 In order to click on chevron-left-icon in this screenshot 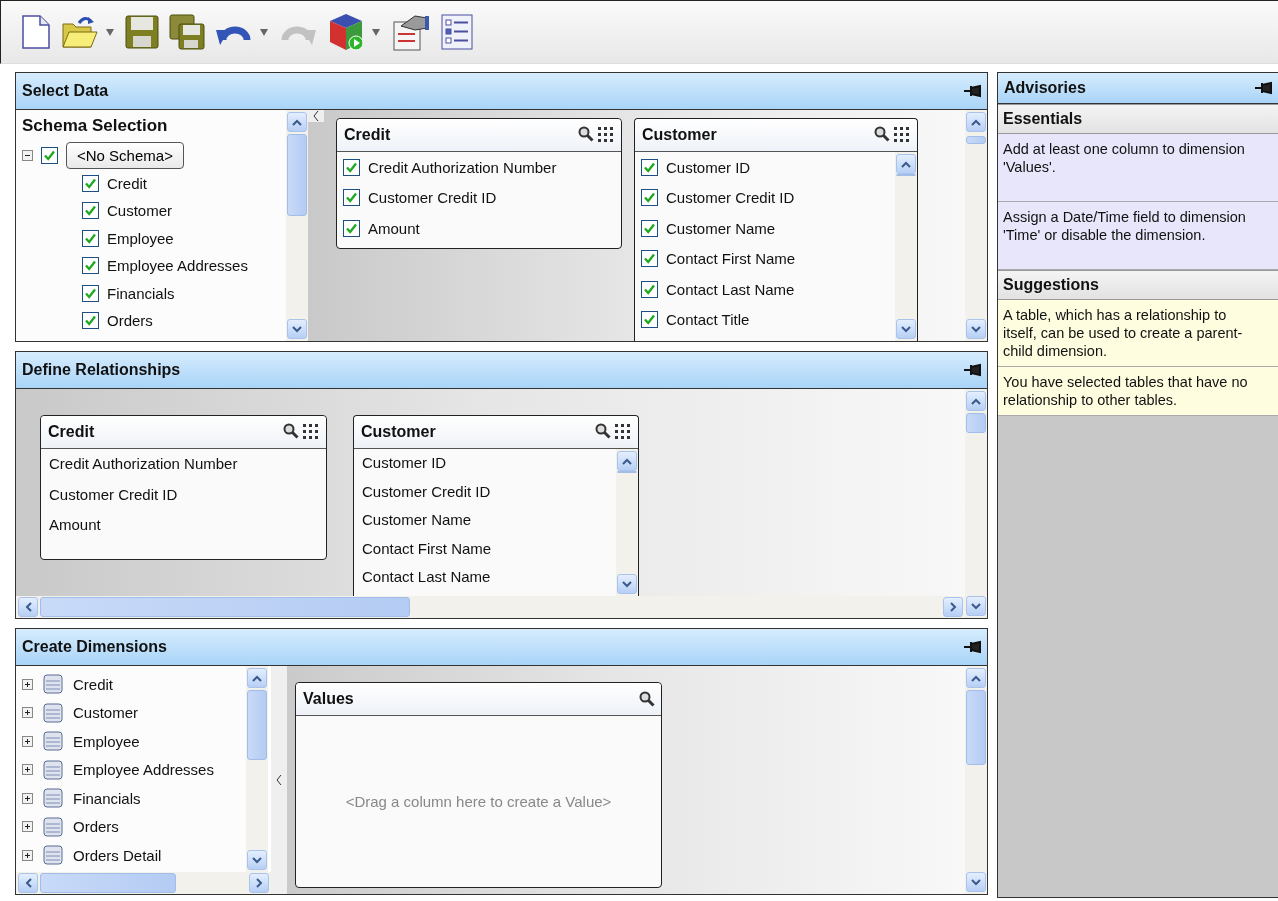, I will do `click(28, 607)`.